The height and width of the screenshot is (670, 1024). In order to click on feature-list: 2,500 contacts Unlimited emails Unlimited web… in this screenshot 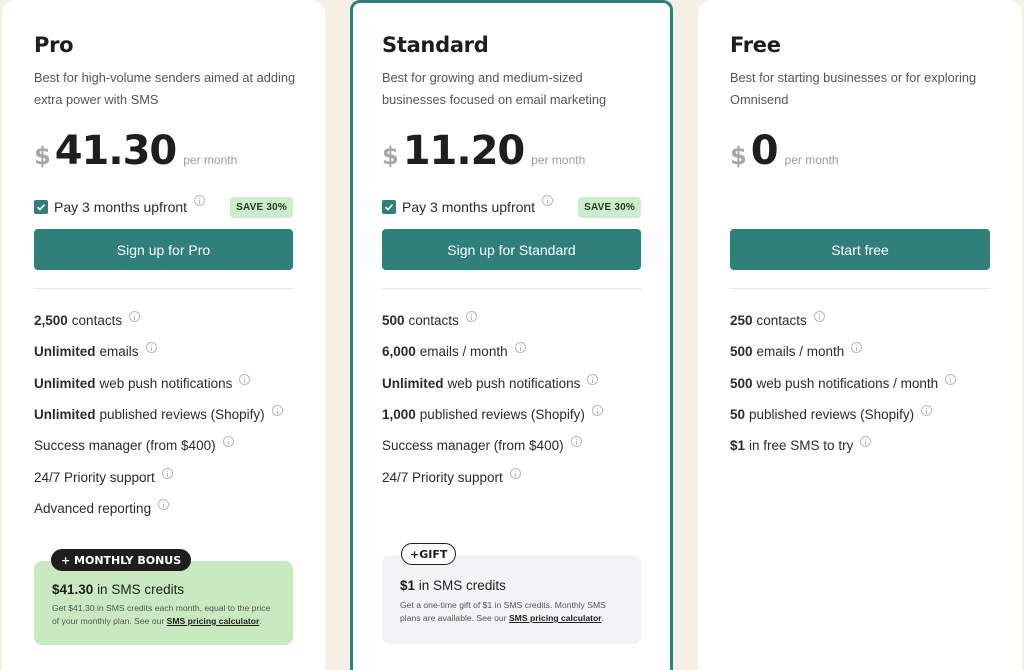, I will do `click(163, 414)`.